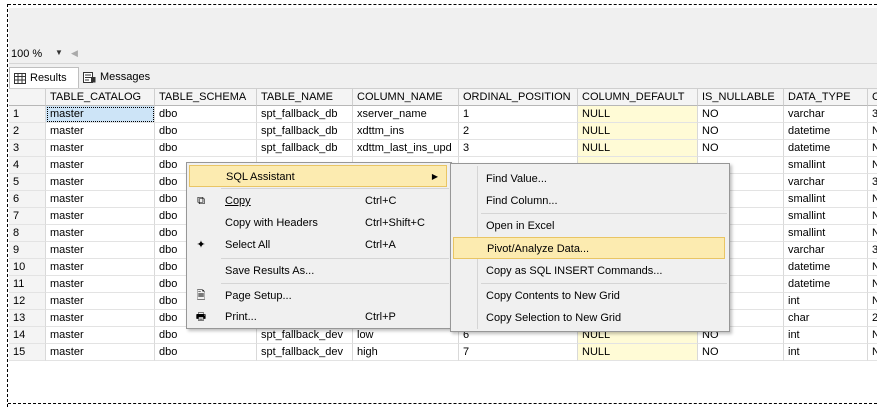 The width and height of the screenshot is (877, 407). What do you see at coordinates (26, 54) in the screenshot?
I see `zoom-value: 100 %` at bounding box center [26, 54].